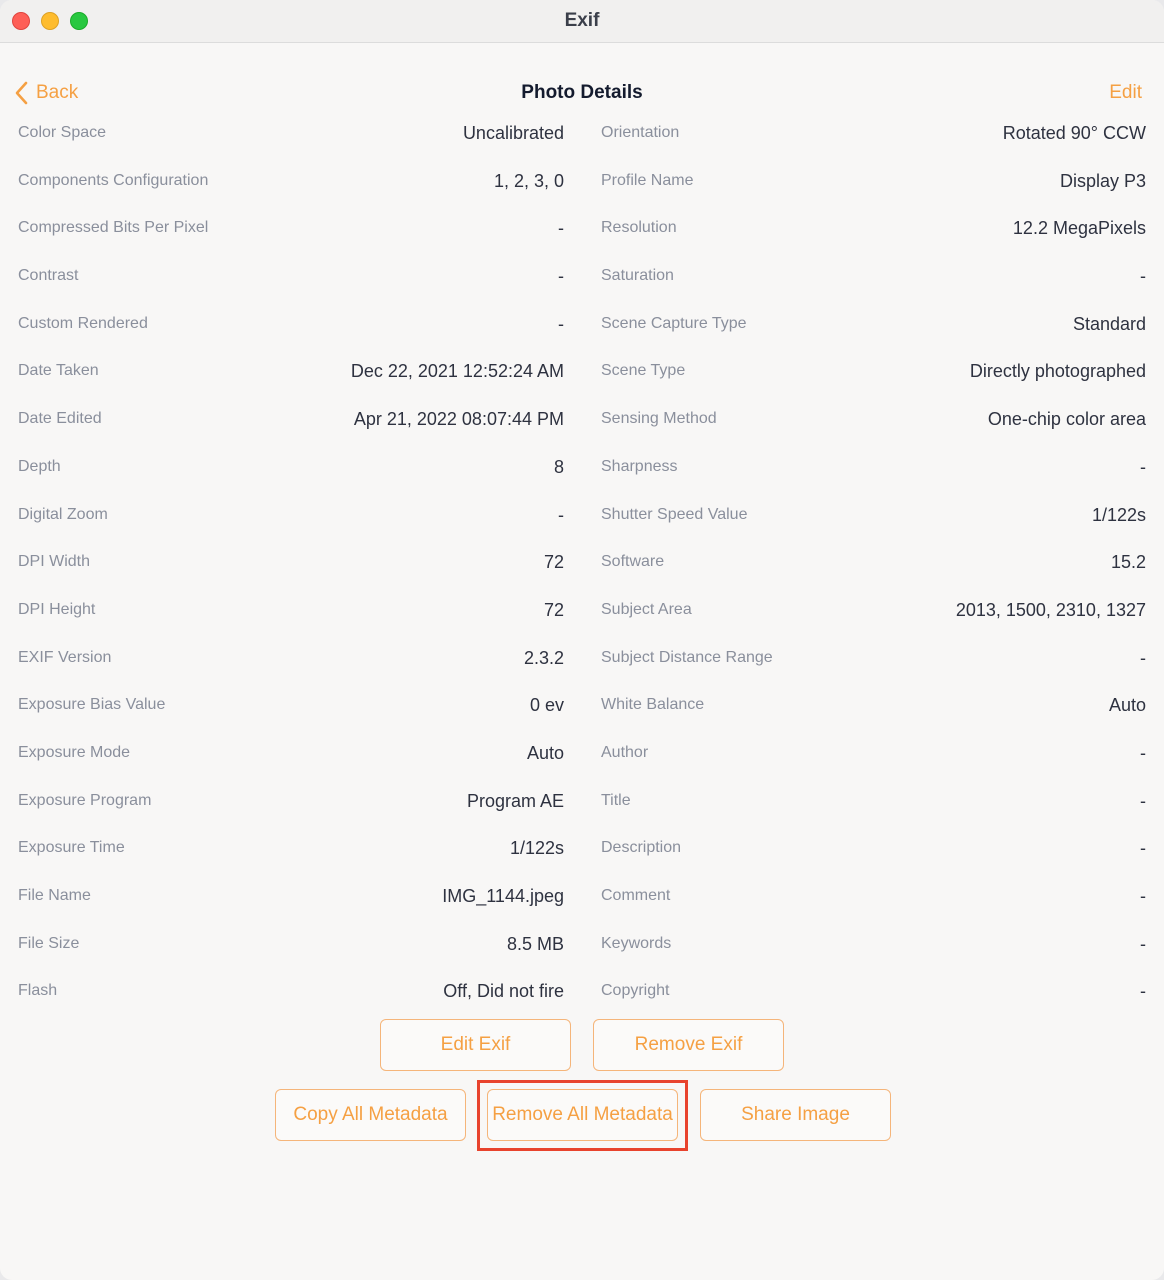 This screenshot has height=1280, width=1164. Describe the element at coordinates (65, 657) in the screenshot. I see `metadata-label: EXIF Version` at that location.